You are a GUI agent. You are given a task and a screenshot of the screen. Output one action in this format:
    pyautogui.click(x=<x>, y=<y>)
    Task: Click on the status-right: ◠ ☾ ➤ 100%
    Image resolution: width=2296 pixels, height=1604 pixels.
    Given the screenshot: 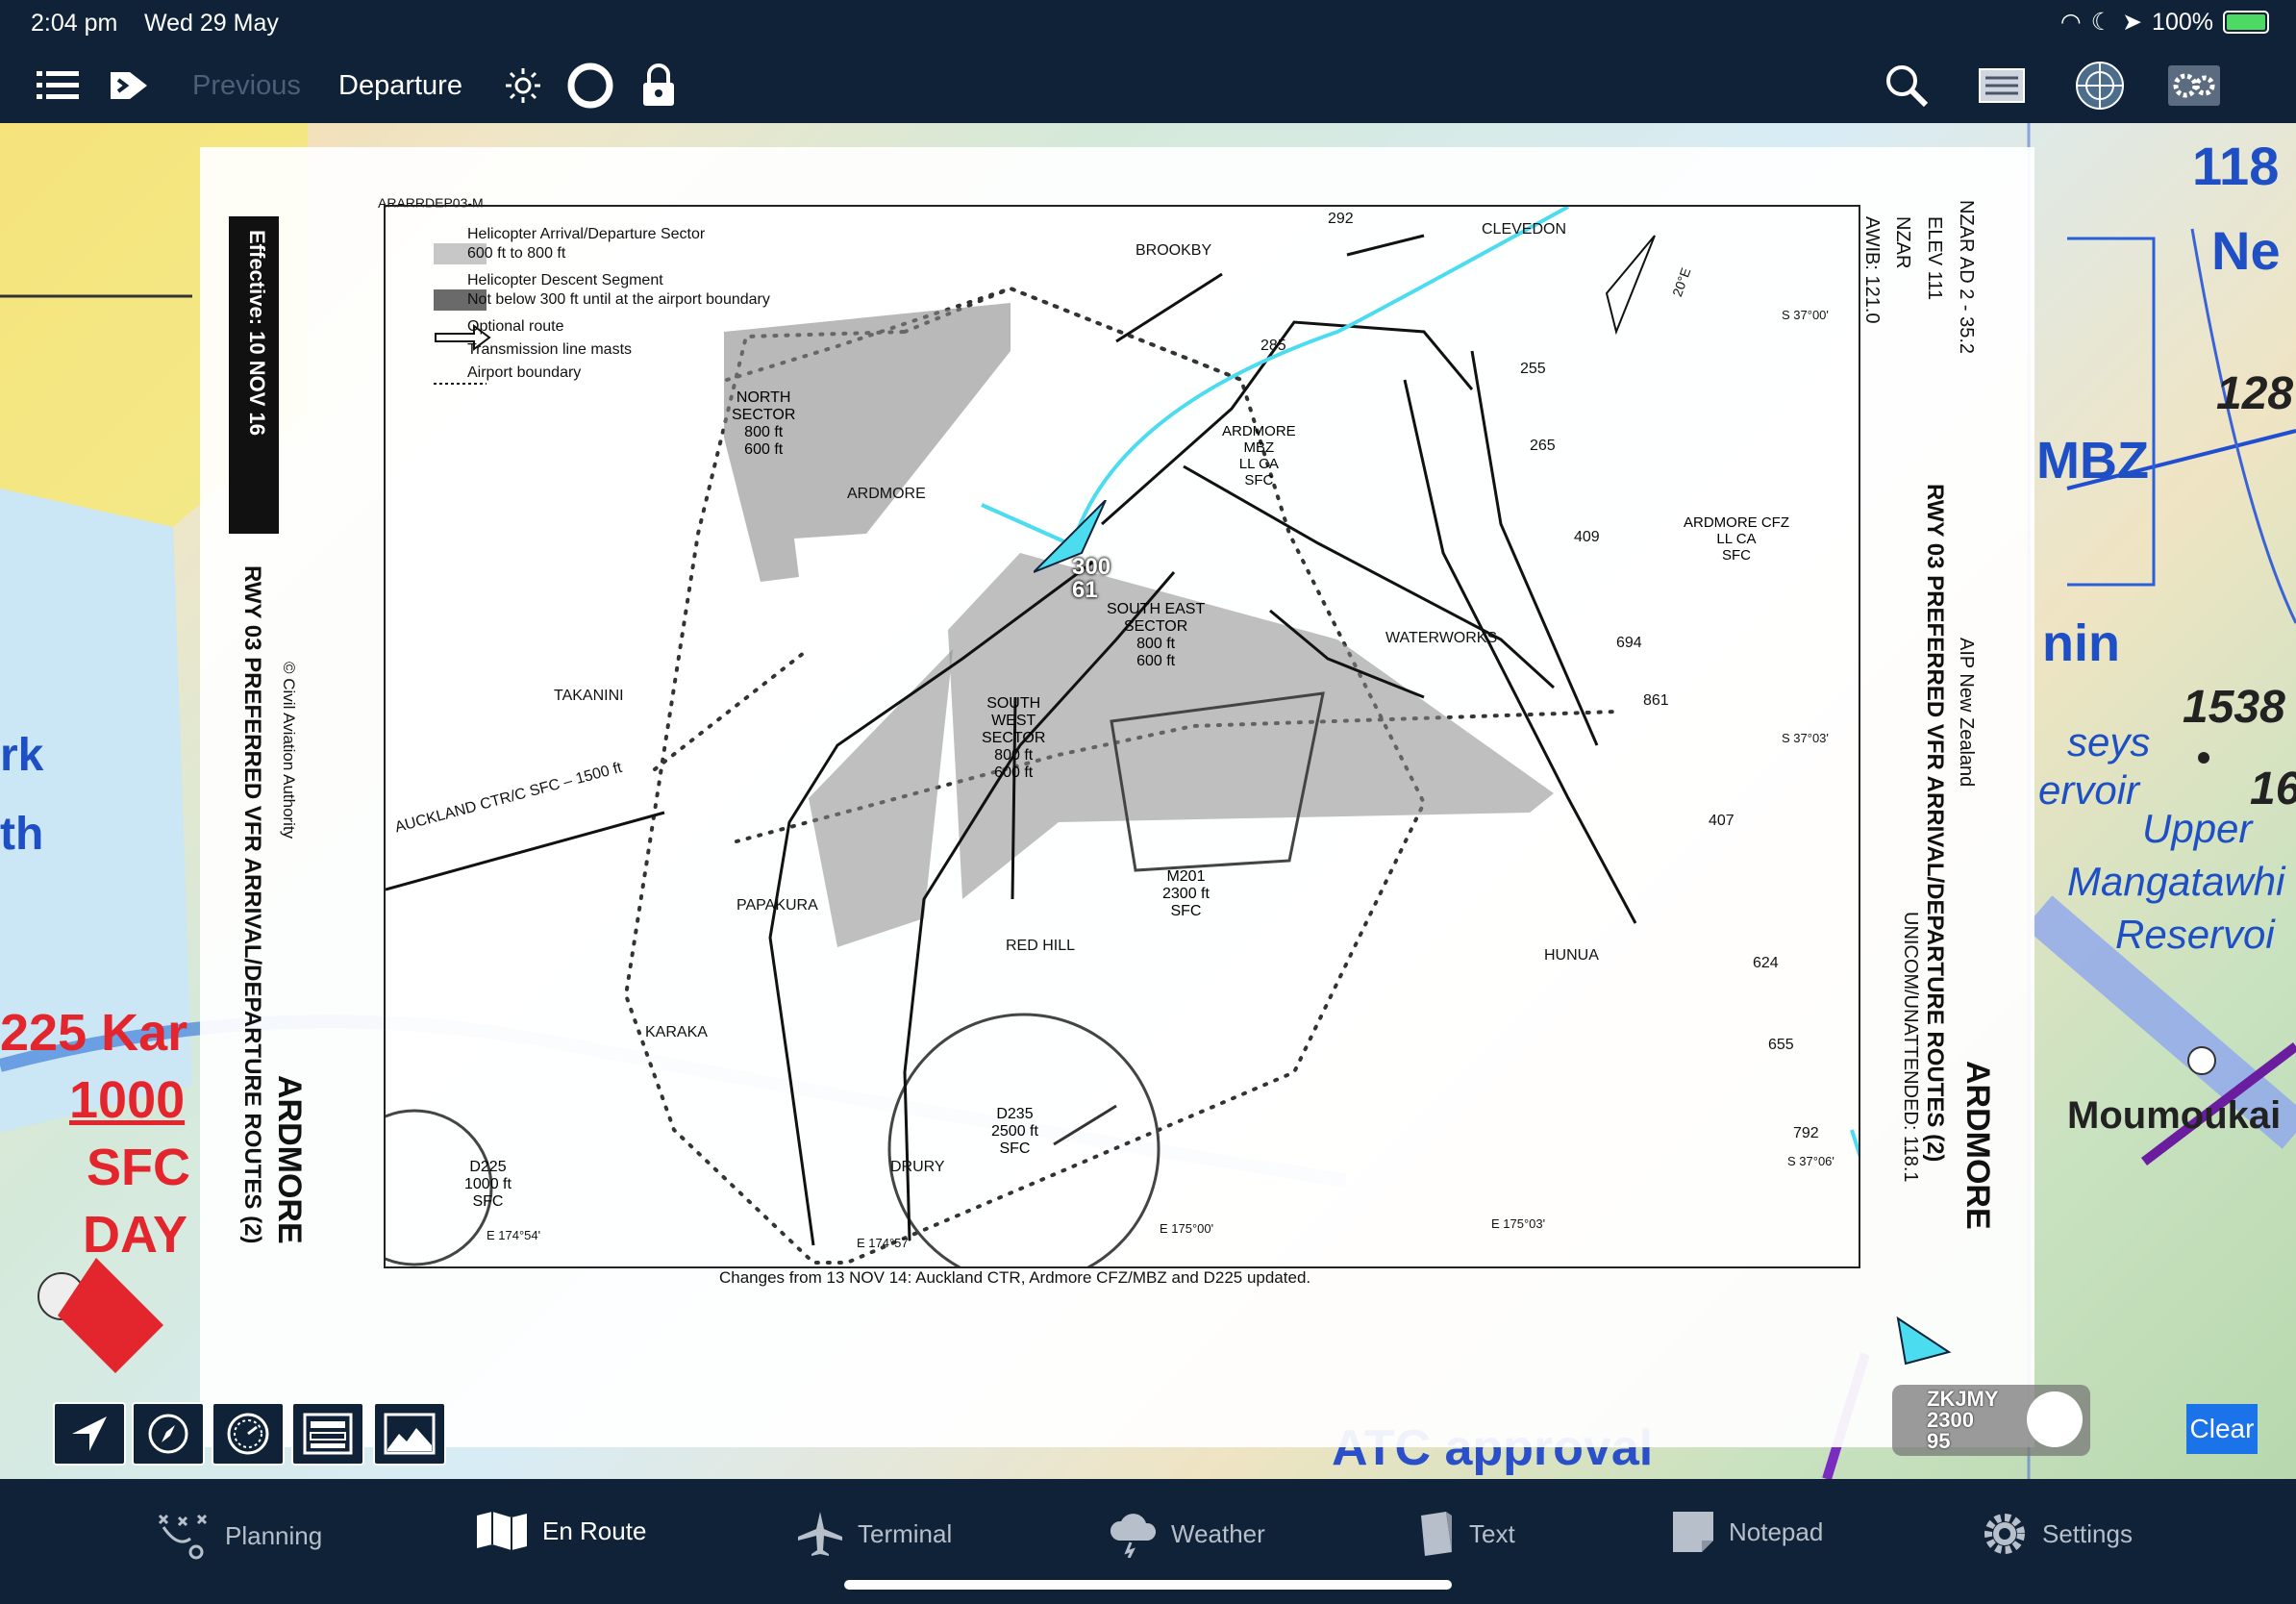 What is the action you would take?
    pyautogui.click(x=2164, y=22)
    